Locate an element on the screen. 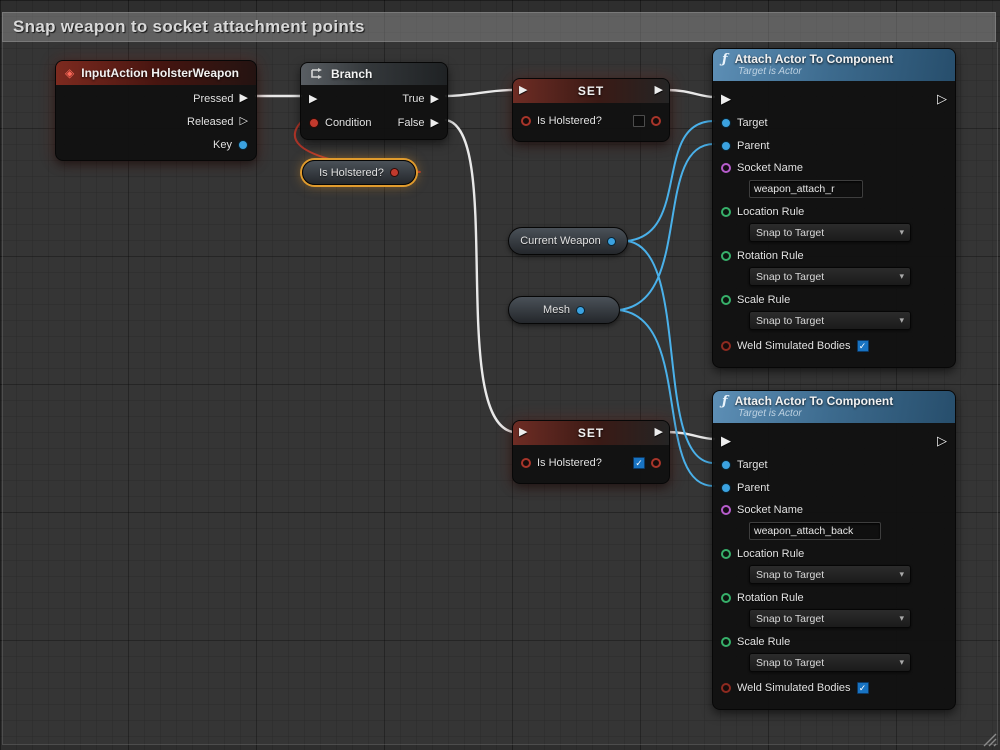 Image resolution: width=1000 pixels, height=750 pixels. node-set-is-holstered-false: ▶ SET ▶ Is Holstered? is located at coordinates (591, 110).